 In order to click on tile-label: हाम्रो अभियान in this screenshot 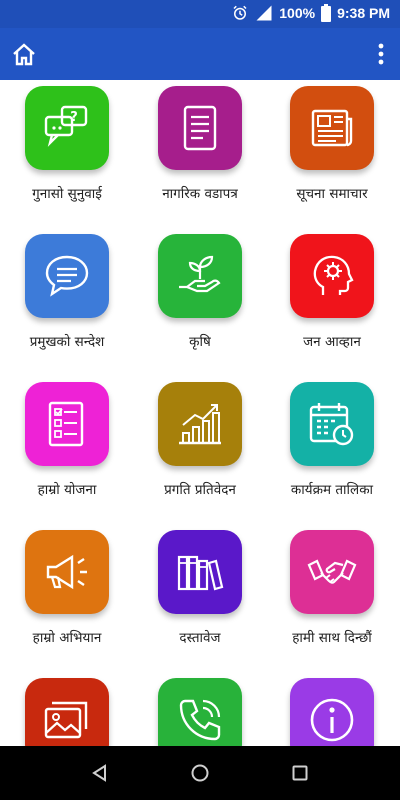, I will do `click(67, 638)`.